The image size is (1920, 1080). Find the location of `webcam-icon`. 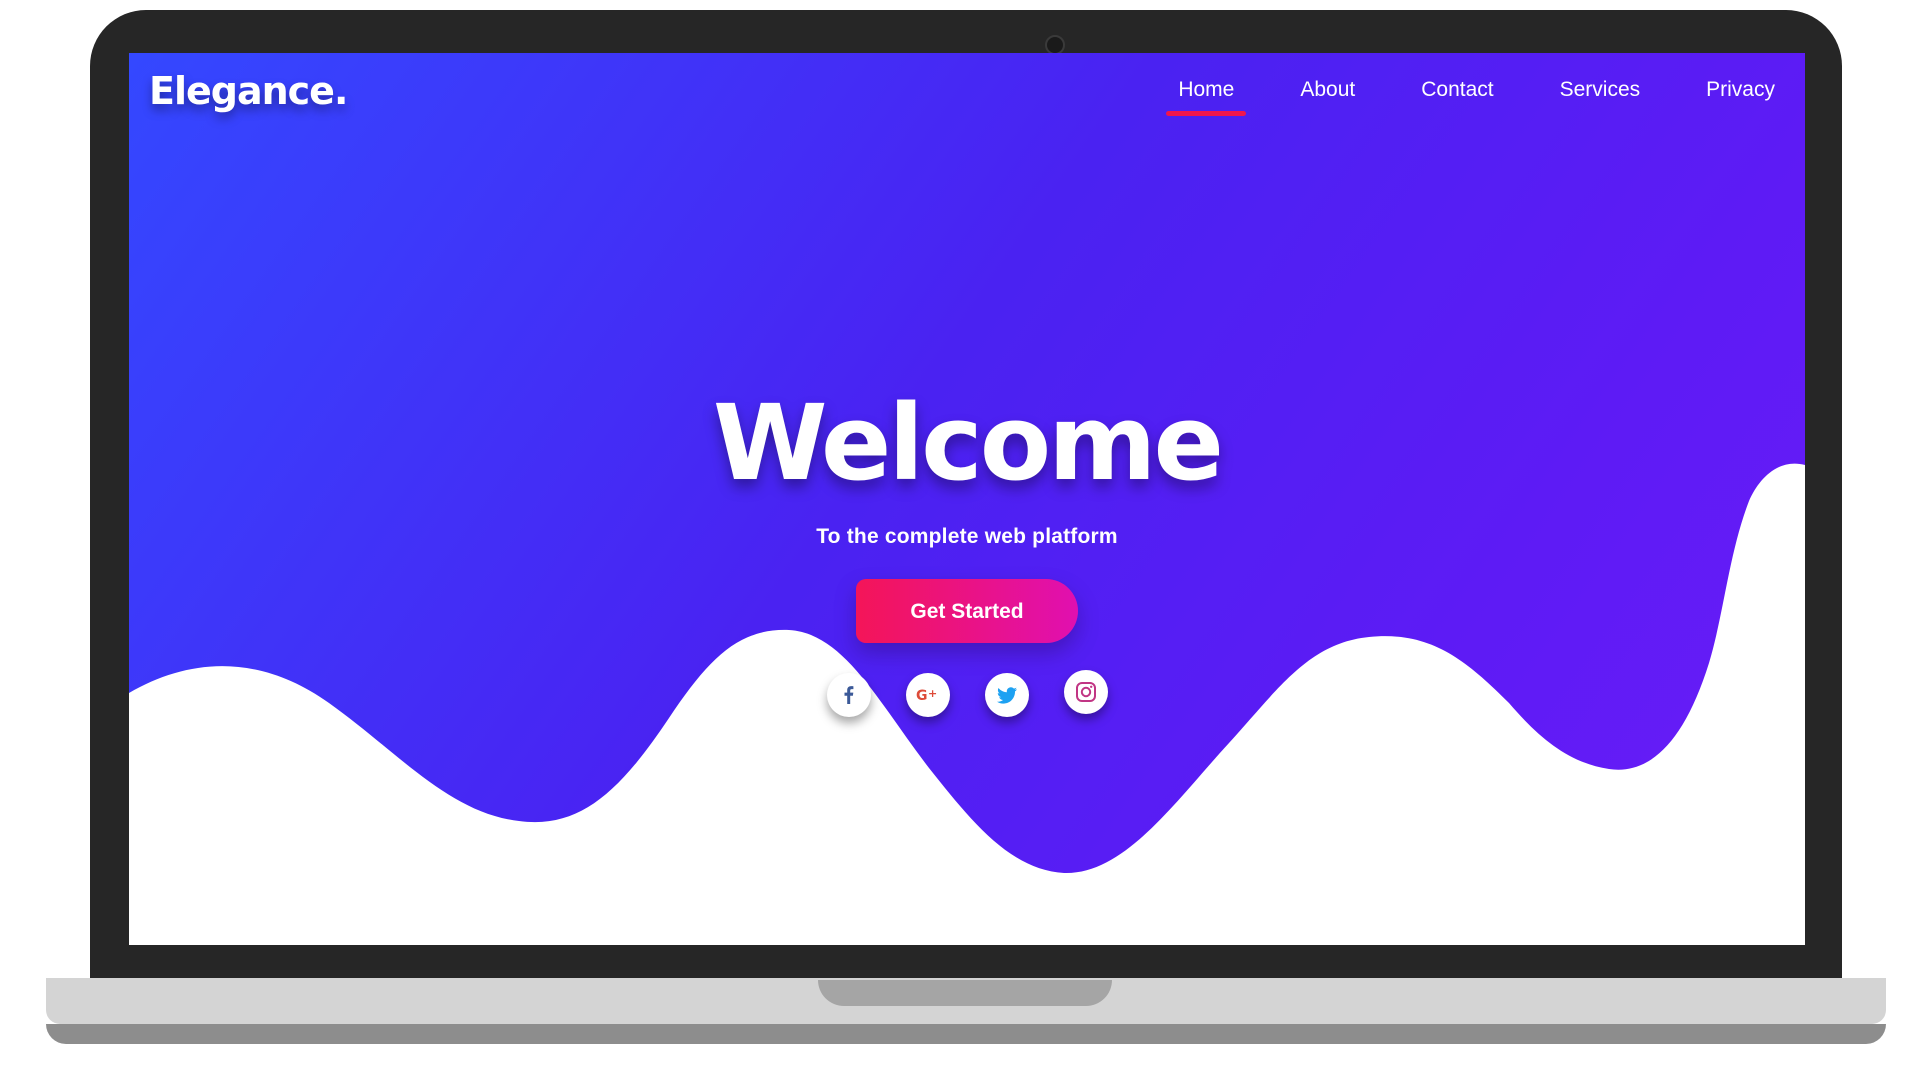

webcam-icon is located at coordinates (1055, 45).